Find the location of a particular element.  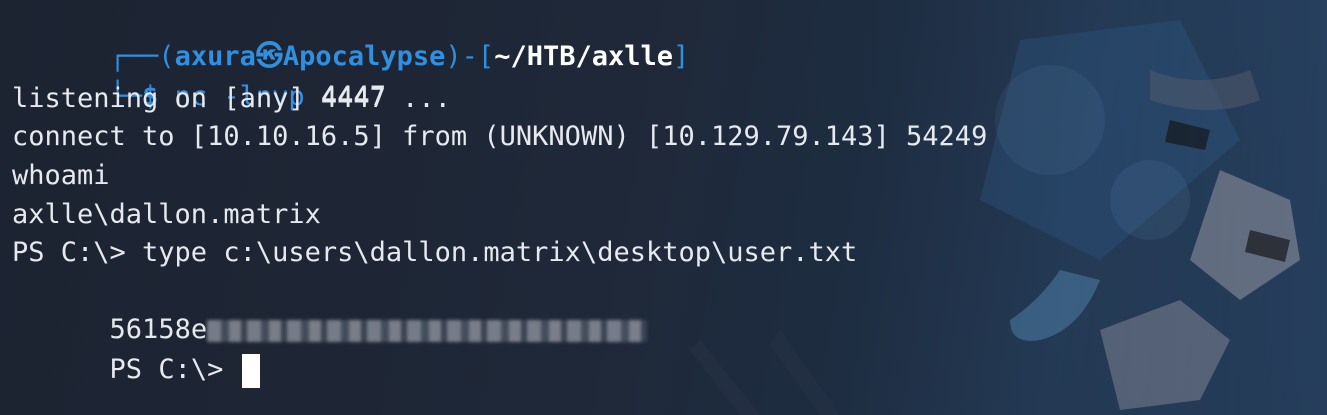

ps-prompt: PS C:\> is located at coordinates (174, 369).